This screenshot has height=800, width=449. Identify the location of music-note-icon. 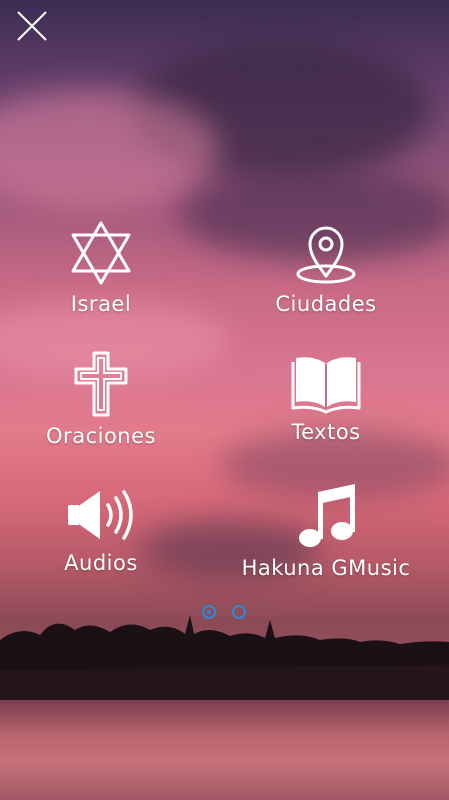
(327, 515).